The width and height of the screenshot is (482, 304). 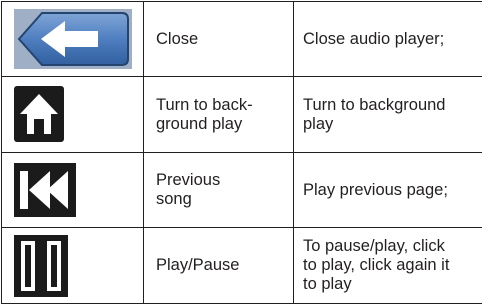 I want to click on function-description: Turn to background play, so click(x=387, y=114).